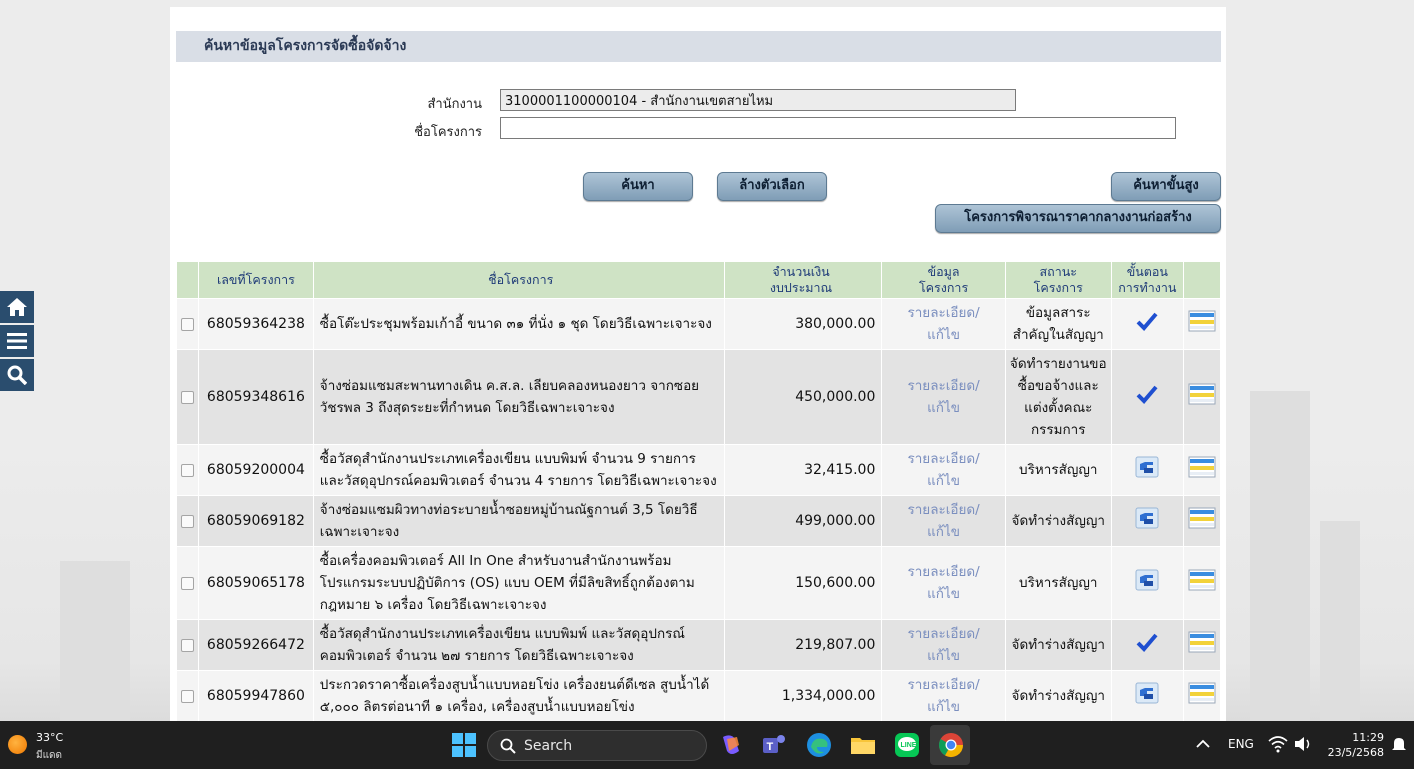 This screenshot has height=769, width=1414. What do you see at coordinates (1356, 745) in the screenshot?
I see `clock: 11:29 23/5/2568` at bounding box center [1356, 745].